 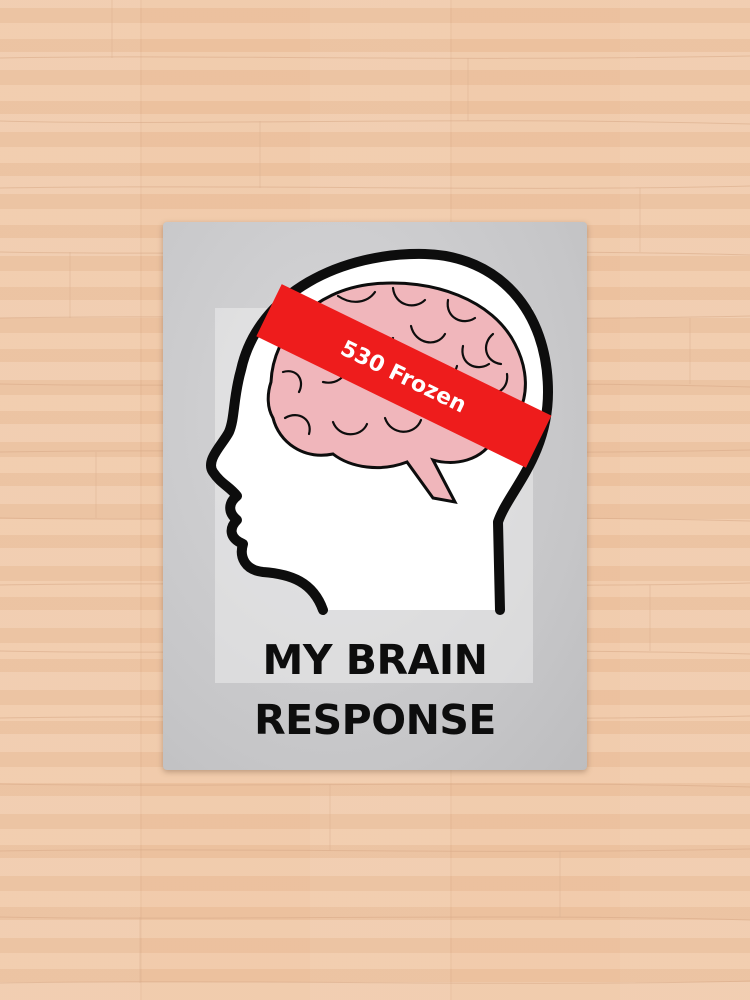 What do you see at coordinates (375, 660) in the screenshot?
I see `caption-line-1: MY BRAIN` at bounding box center [375, 660].